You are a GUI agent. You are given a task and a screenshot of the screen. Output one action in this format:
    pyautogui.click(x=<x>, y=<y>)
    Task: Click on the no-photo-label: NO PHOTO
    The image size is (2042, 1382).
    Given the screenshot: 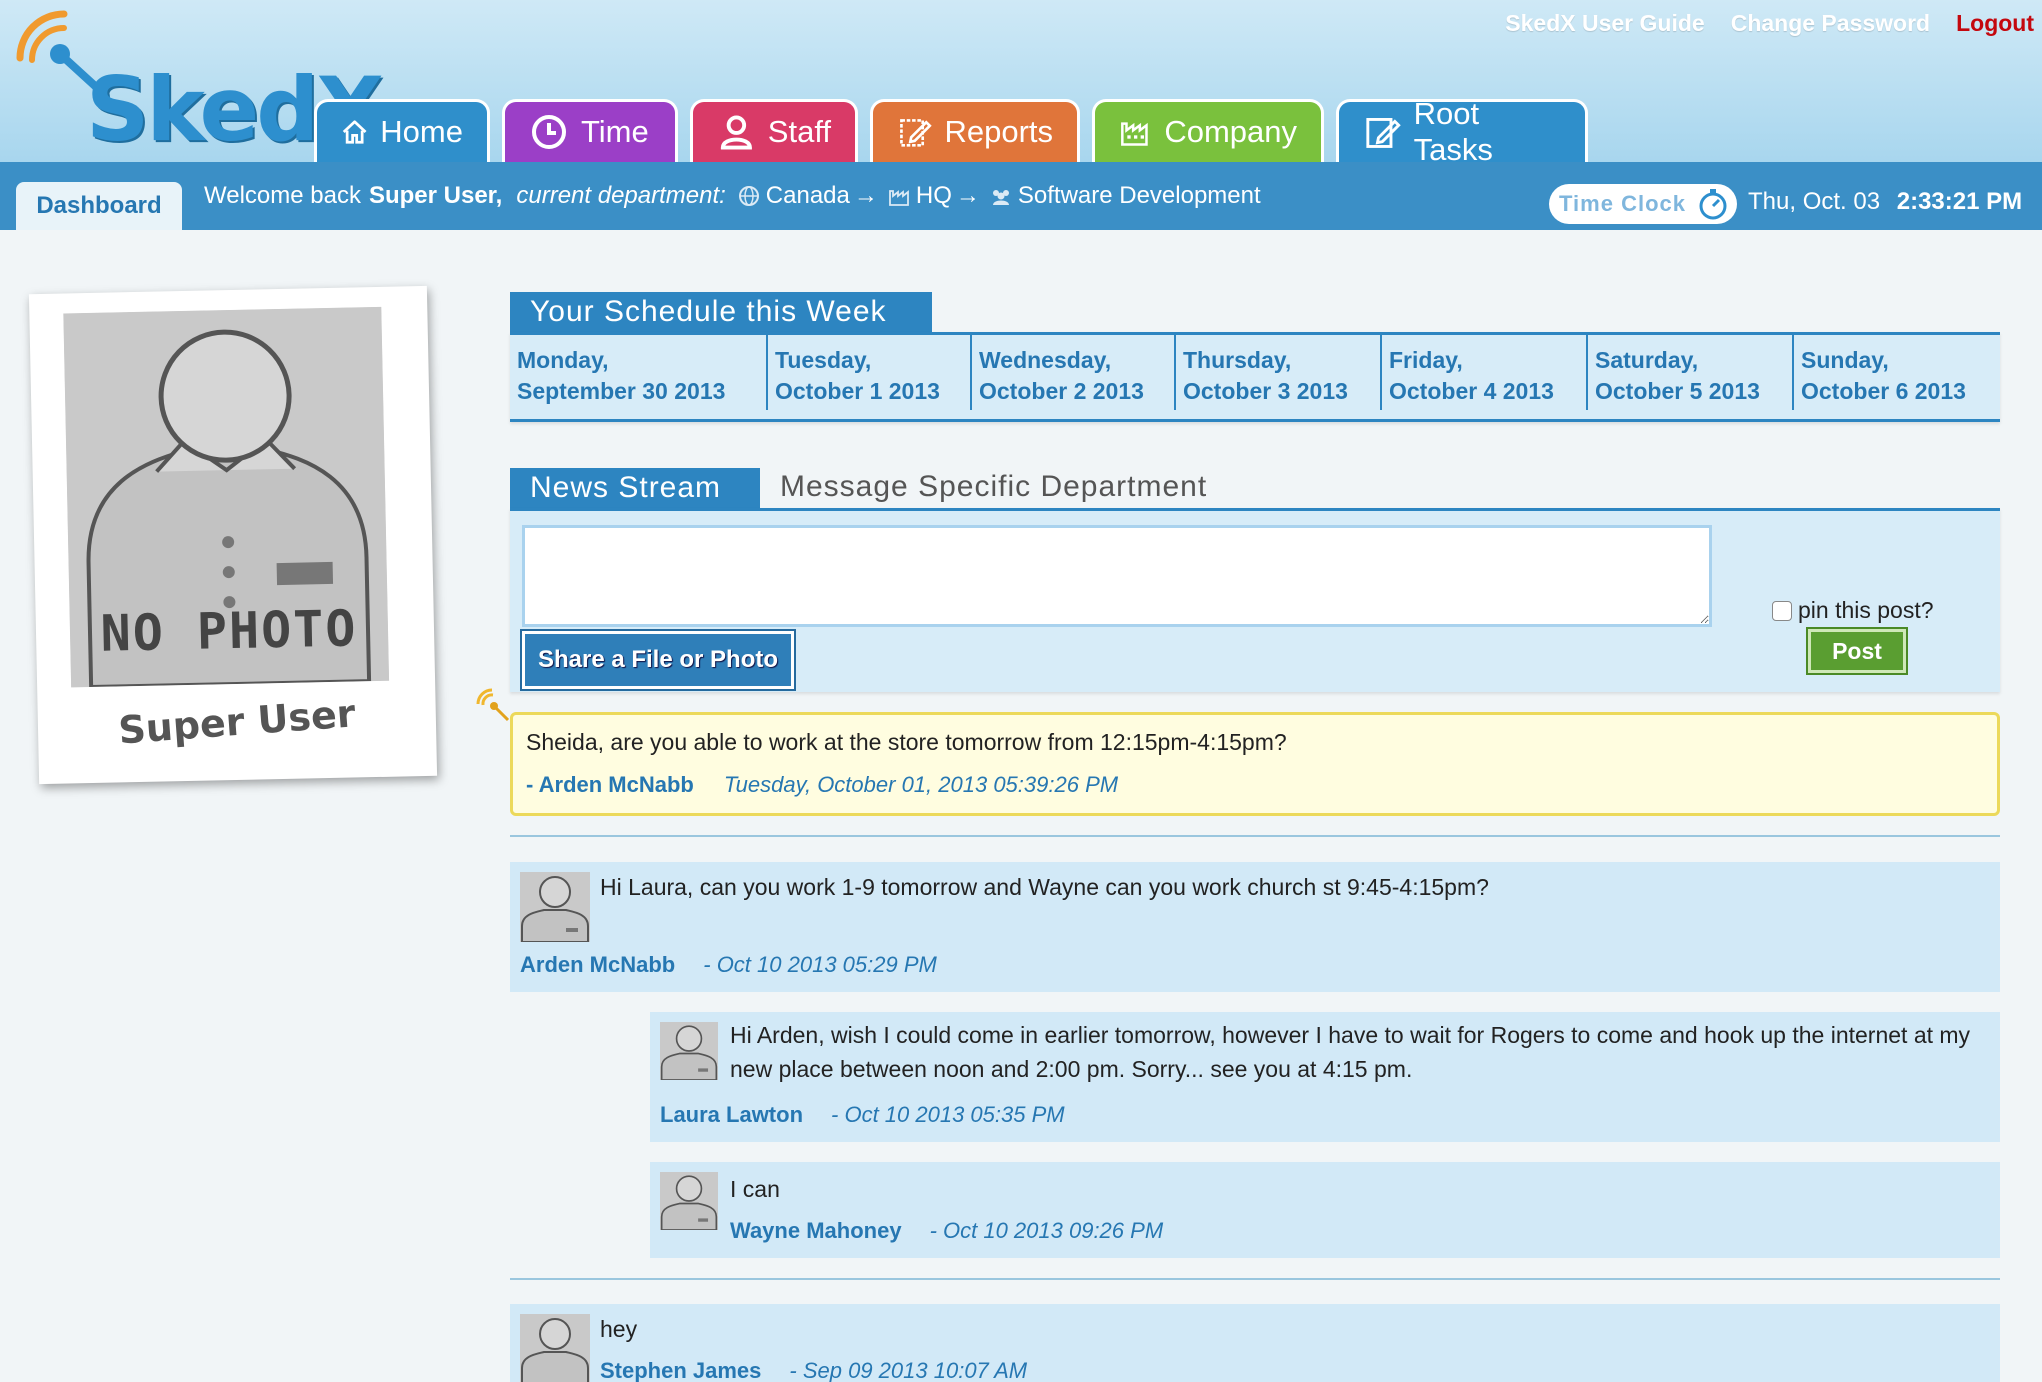 What is the action you would take?
    pyautogui.click(x=229, y=631)
    